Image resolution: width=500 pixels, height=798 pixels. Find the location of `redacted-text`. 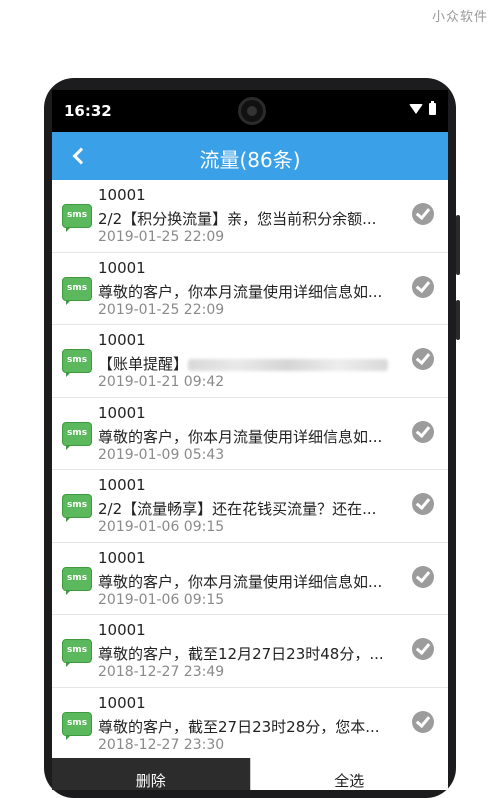

redacted-text is located at coordinates (288, 364).